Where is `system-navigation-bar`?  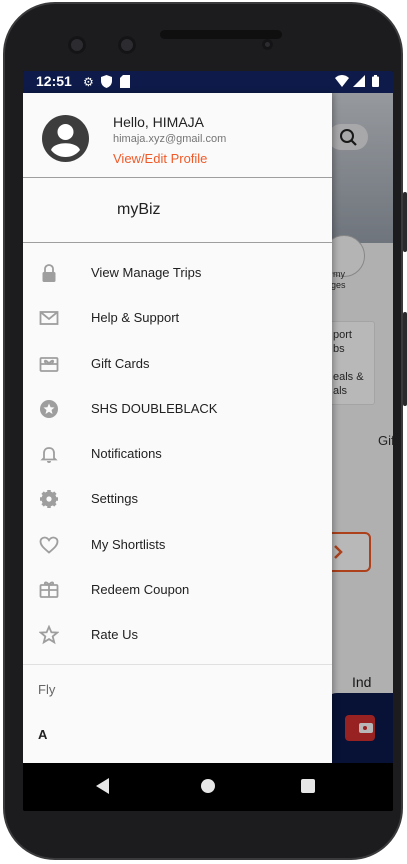
system-navigation-bar is located at coordinates (208, 787).